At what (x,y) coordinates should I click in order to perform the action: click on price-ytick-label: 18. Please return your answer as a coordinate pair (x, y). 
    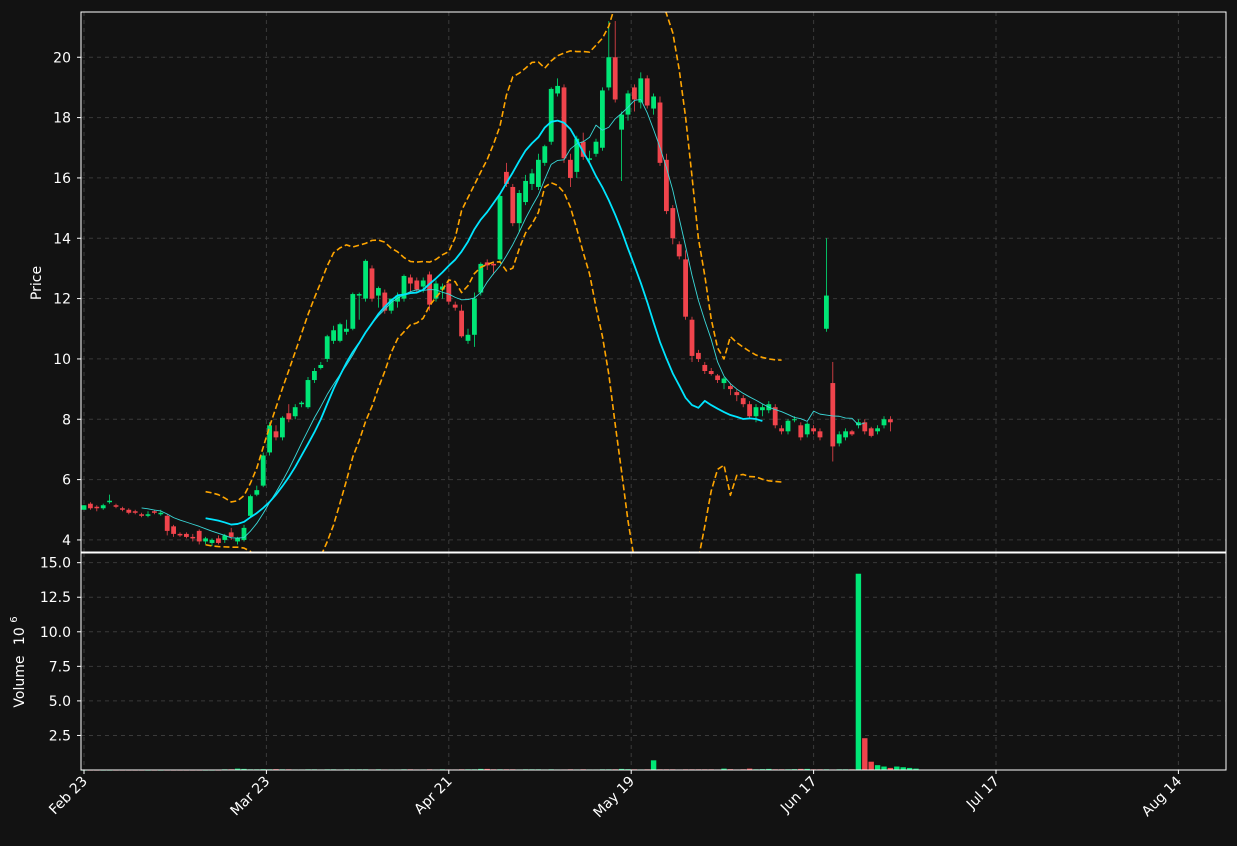
    Looking at the image, I should click on (62, 119).